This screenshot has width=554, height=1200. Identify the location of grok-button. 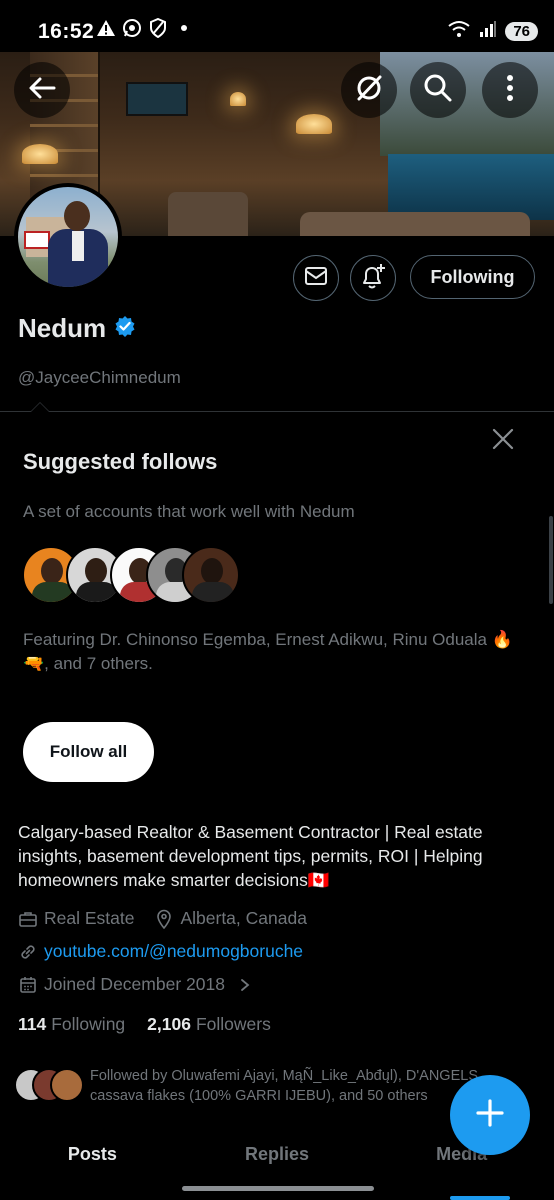
(369, 90).